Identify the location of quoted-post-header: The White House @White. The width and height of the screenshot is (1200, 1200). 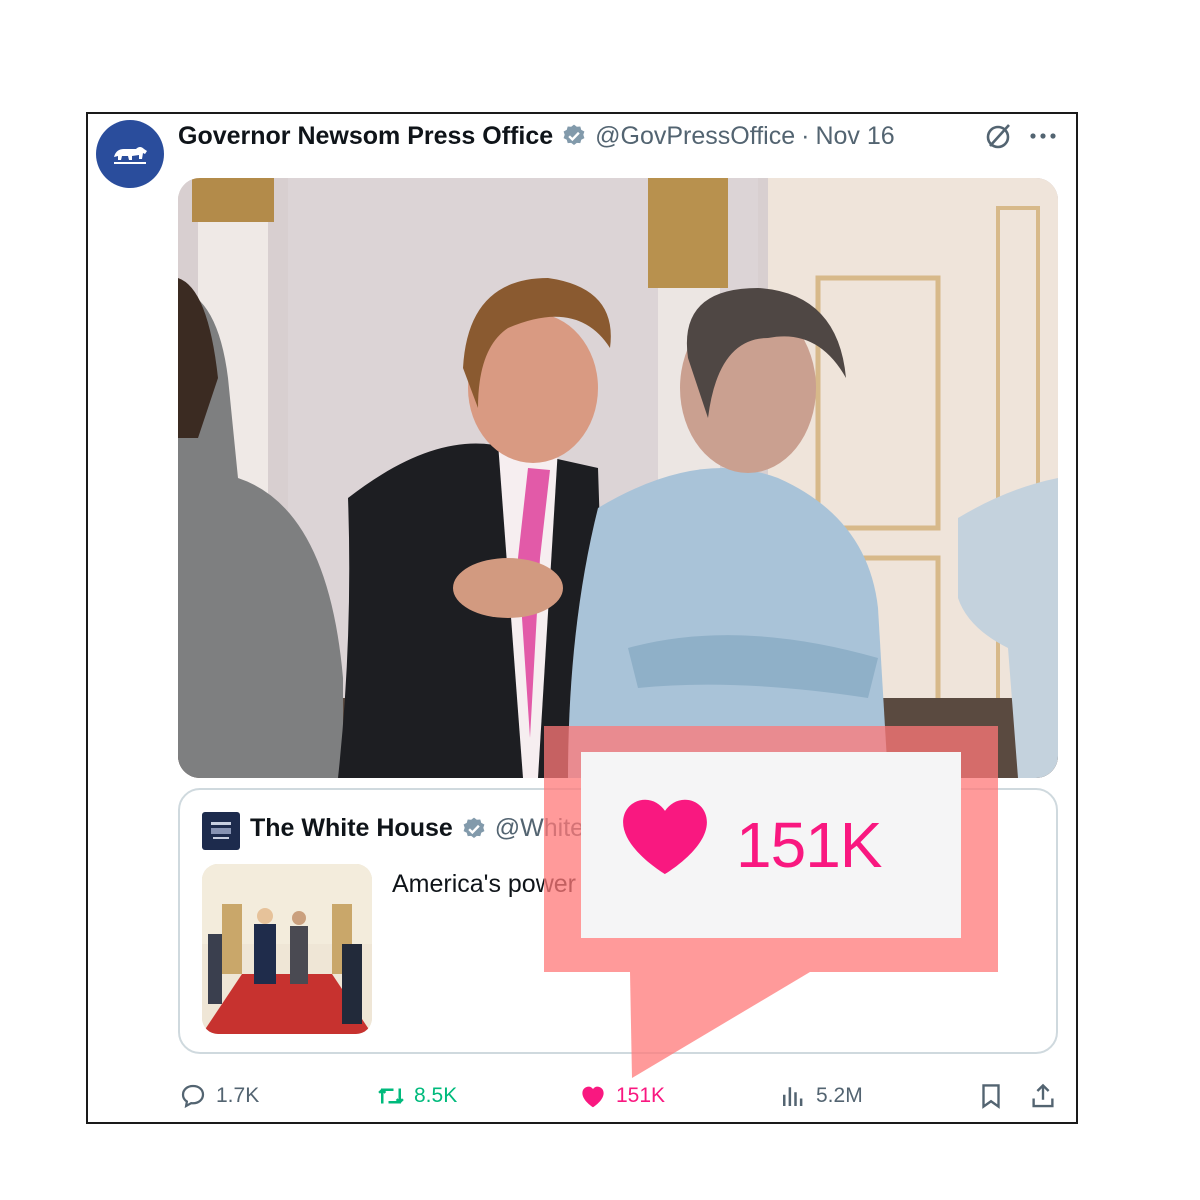
(417, 828).